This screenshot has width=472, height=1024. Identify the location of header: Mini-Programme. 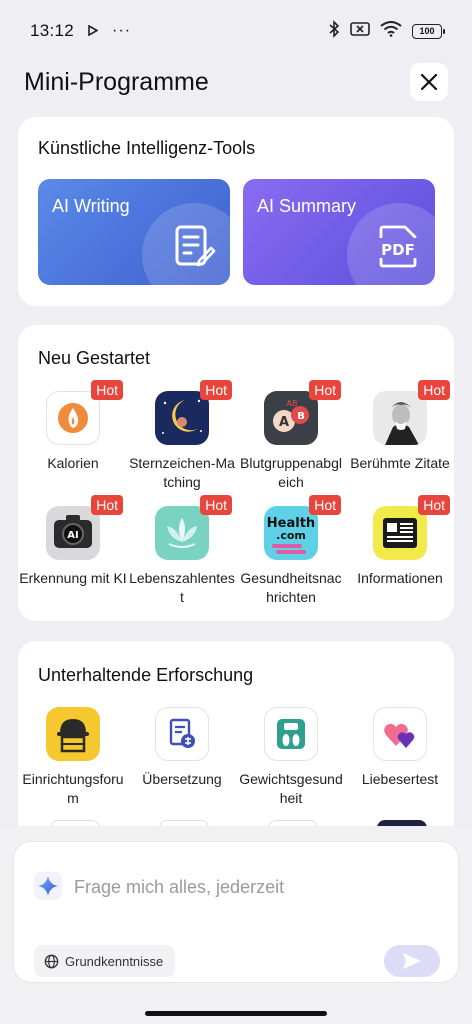
(236, 82).